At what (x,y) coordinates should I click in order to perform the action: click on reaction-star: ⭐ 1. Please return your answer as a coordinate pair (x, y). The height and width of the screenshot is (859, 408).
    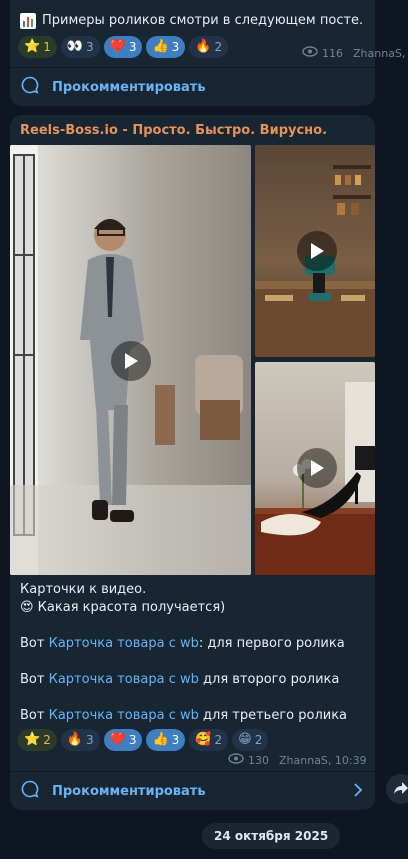
    Looking at the image, I should click on (37, 47).